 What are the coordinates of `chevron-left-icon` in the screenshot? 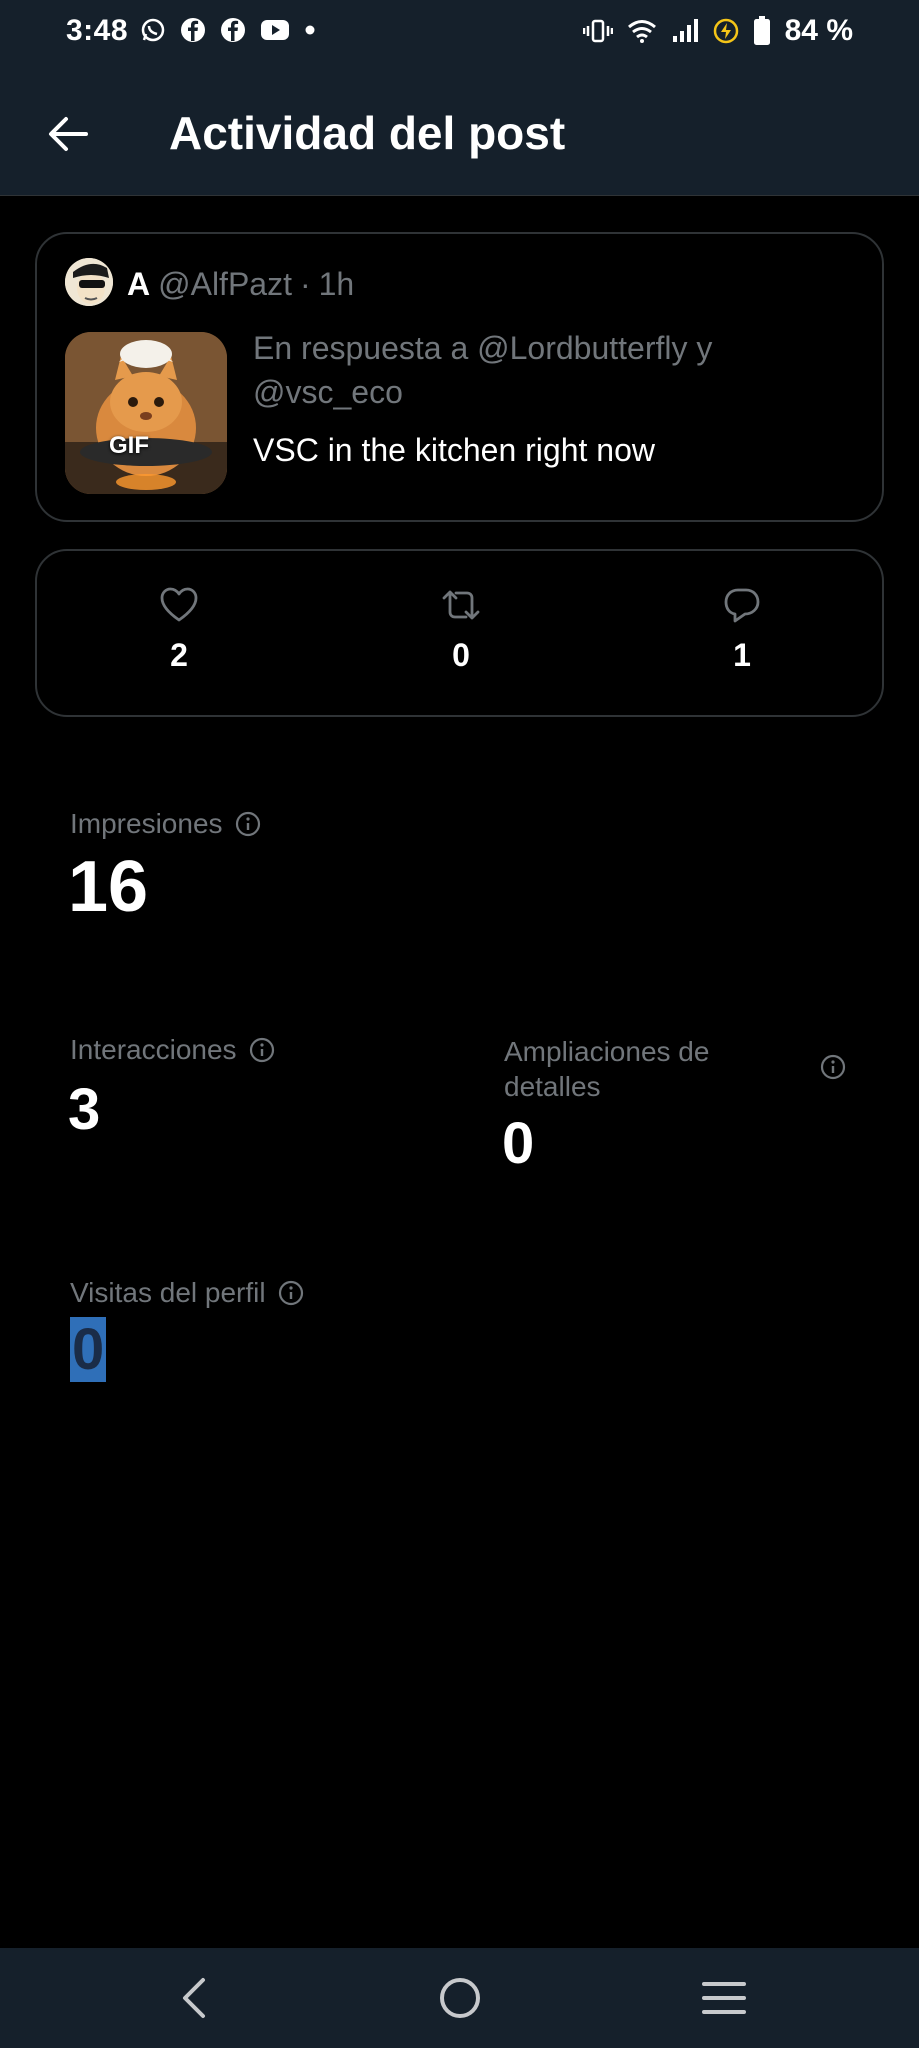 It's located at (194, 1998).